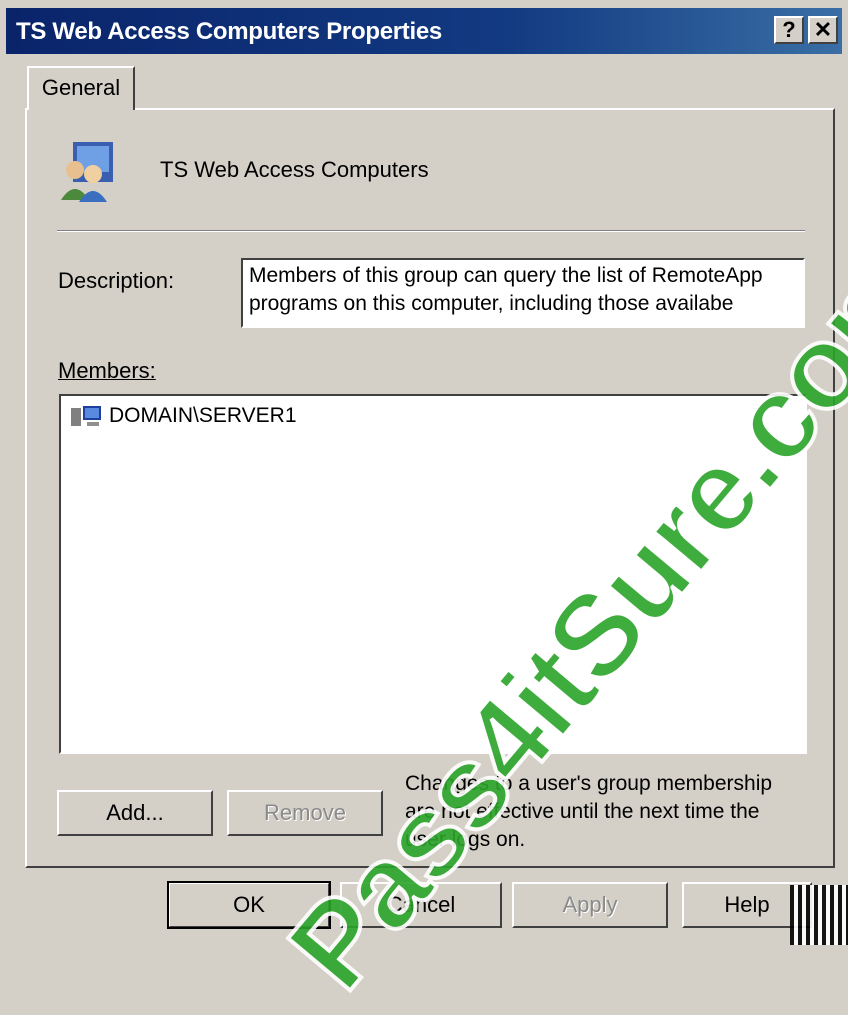  What do you see at coordinates (203, 415) in the screenshot?
I see `member-name: DOMAIN\SERVER1` at bounding box center [203, 415].